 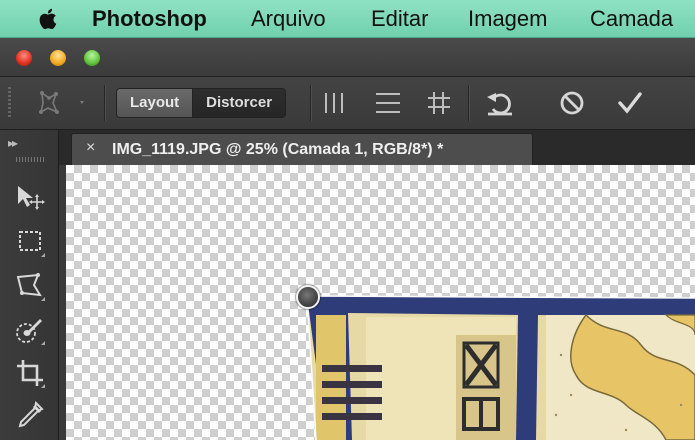 I want to click on cancel-icon, so click(x=572, y=103).